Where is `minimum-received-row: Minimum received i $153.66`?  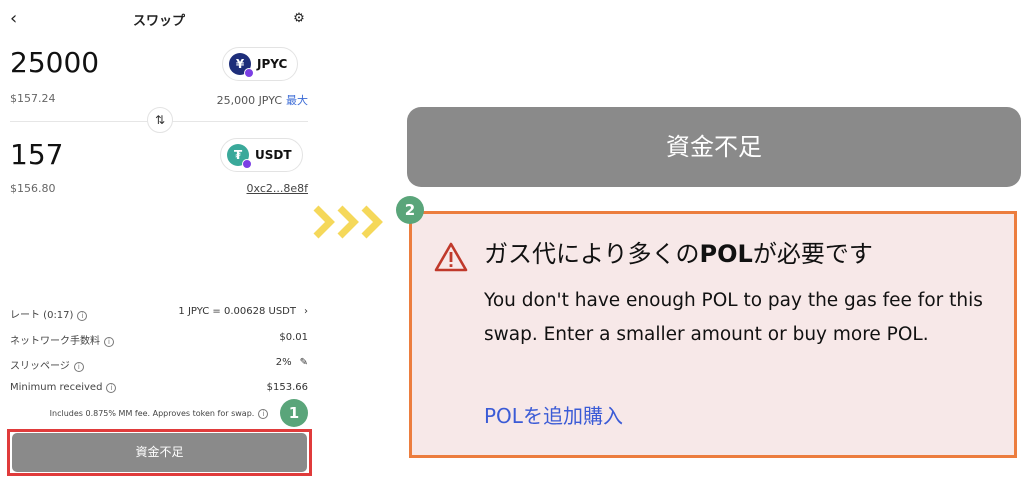
minimum-received-row: Minimum received i $153.66 is located at coordinates (159, 390).